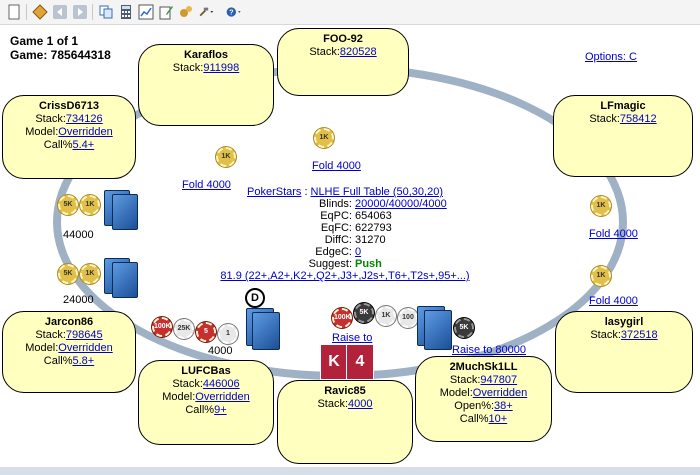  What do you see at coordinates (368, 264) in the screenshot?
I see `suggest-value: Push` at bounding box center [368, 264].